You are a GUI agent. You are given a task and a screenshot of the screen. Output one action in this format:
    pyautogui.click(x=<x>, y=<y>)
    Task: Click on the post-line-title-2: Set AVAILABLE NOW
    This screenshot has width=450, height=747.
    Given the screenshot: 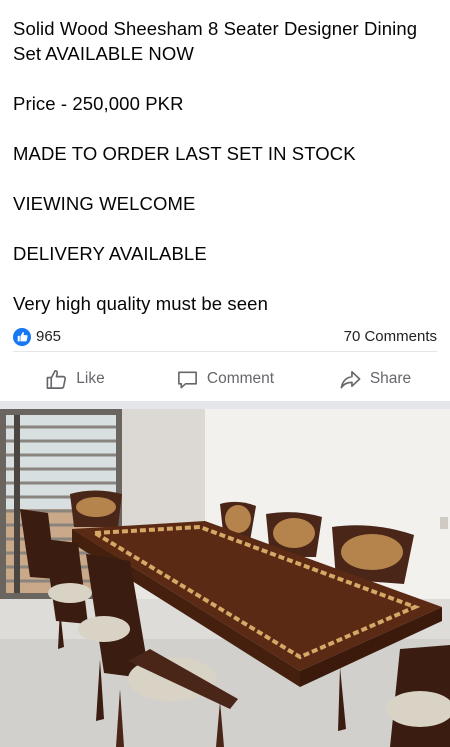 What is the action you would take?
    pyautogui.click(x=103, y=53)
    